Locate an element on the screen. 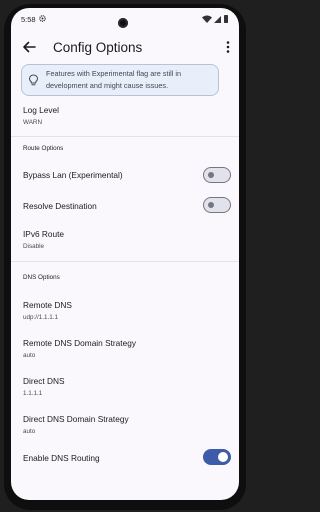 This screenshot has width=320, height=512. resolve-destination-title: Resolve Destination is located at coordinates (60, 206).